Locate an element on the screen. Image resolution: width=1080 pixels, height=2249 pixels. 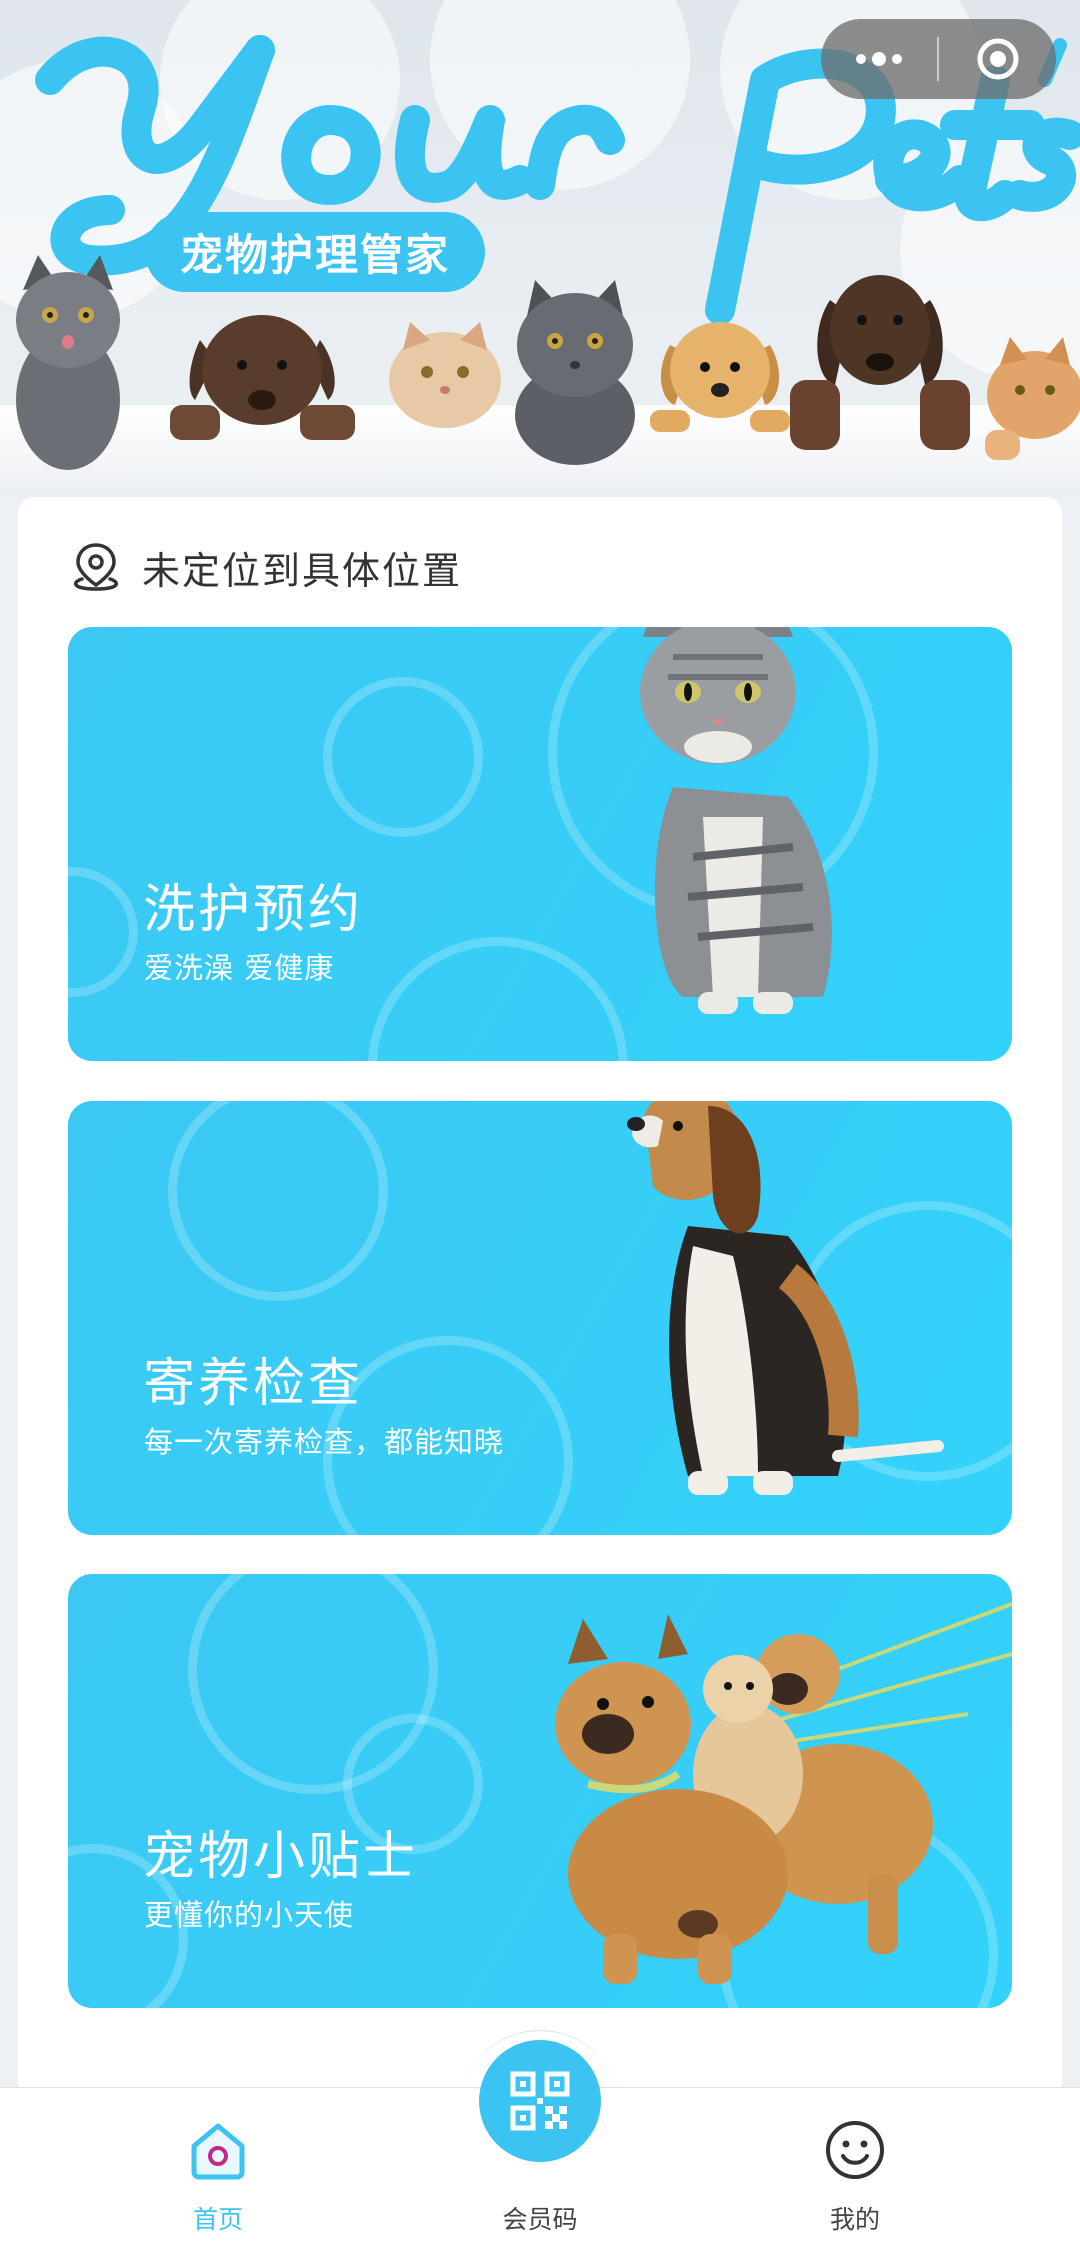
qr-code-icon is located at coordinates (540, 2101).